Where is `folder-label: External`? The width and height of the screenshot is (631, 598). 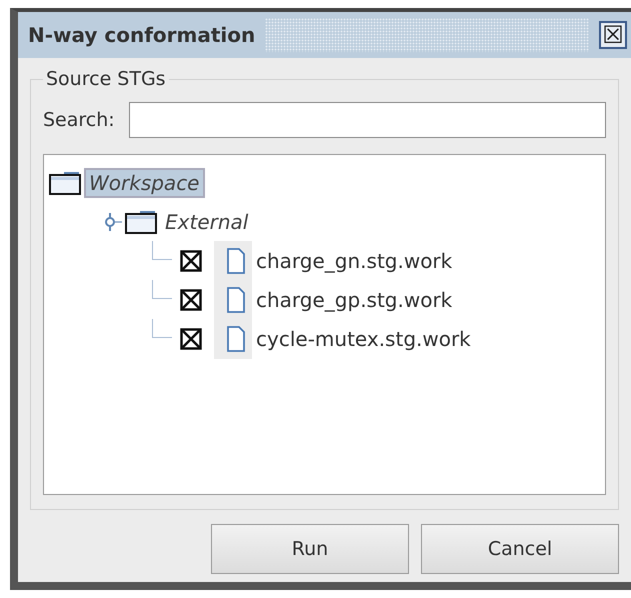
folder-label: External is located at coordinates (207, 221).